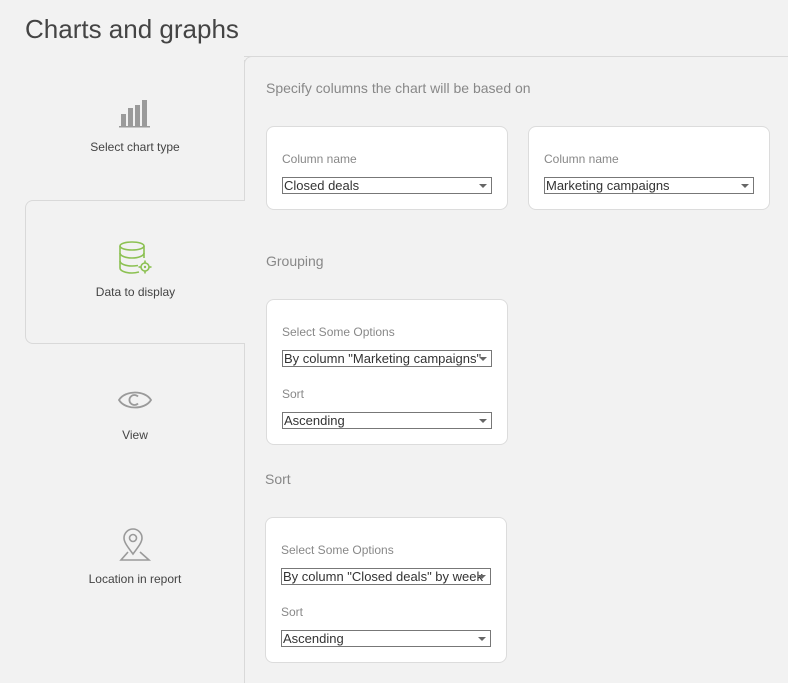 The image size is (788, 683). I want to click on column-name-select-2: Marketing campaigns, so click(649, 185).